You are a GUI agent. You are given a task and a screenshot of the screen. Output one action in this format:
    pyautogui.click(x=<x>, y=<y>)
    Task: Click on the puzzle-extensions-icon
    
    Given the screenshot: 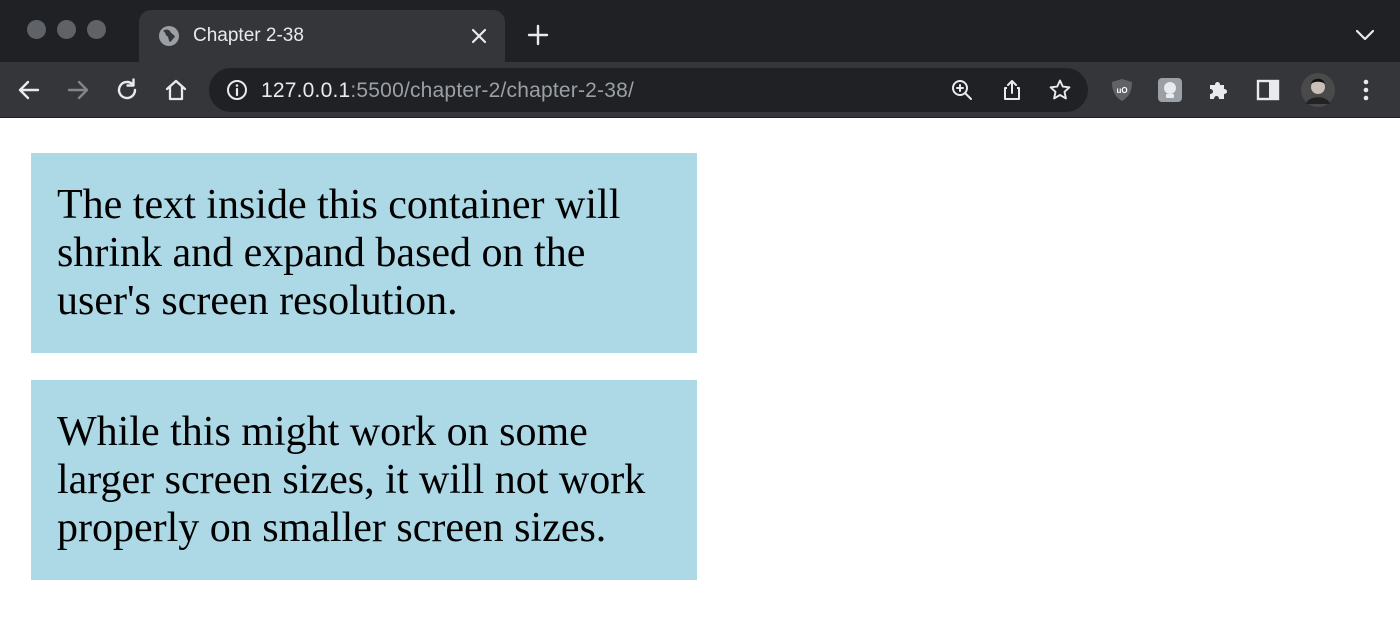 What is the action you would take?
    pyautogui.click(x=1219, y=90)
    